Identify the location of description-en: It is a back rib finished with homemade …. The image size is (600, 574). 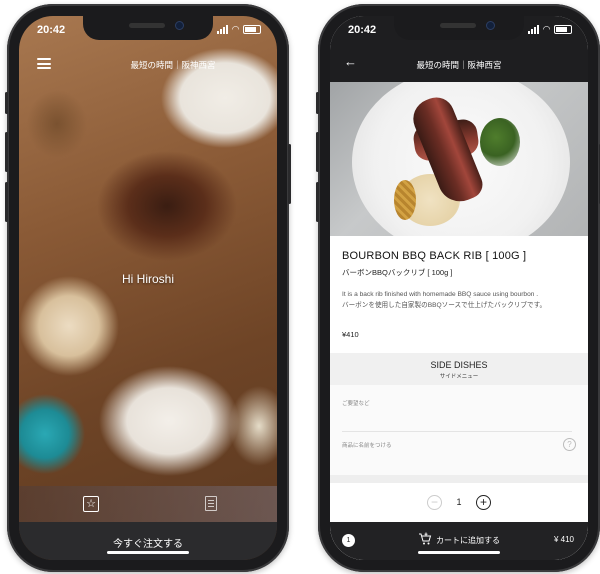
(440, 294).